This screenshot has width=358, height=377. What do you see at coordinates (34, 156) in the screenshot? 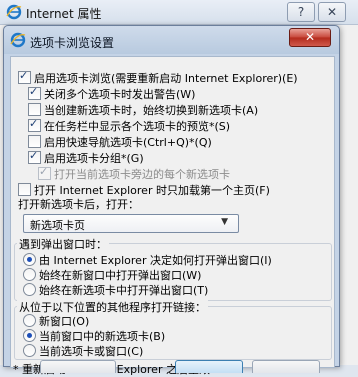
I see `tab-groups-checkbox` at bounding box center [34, 156].